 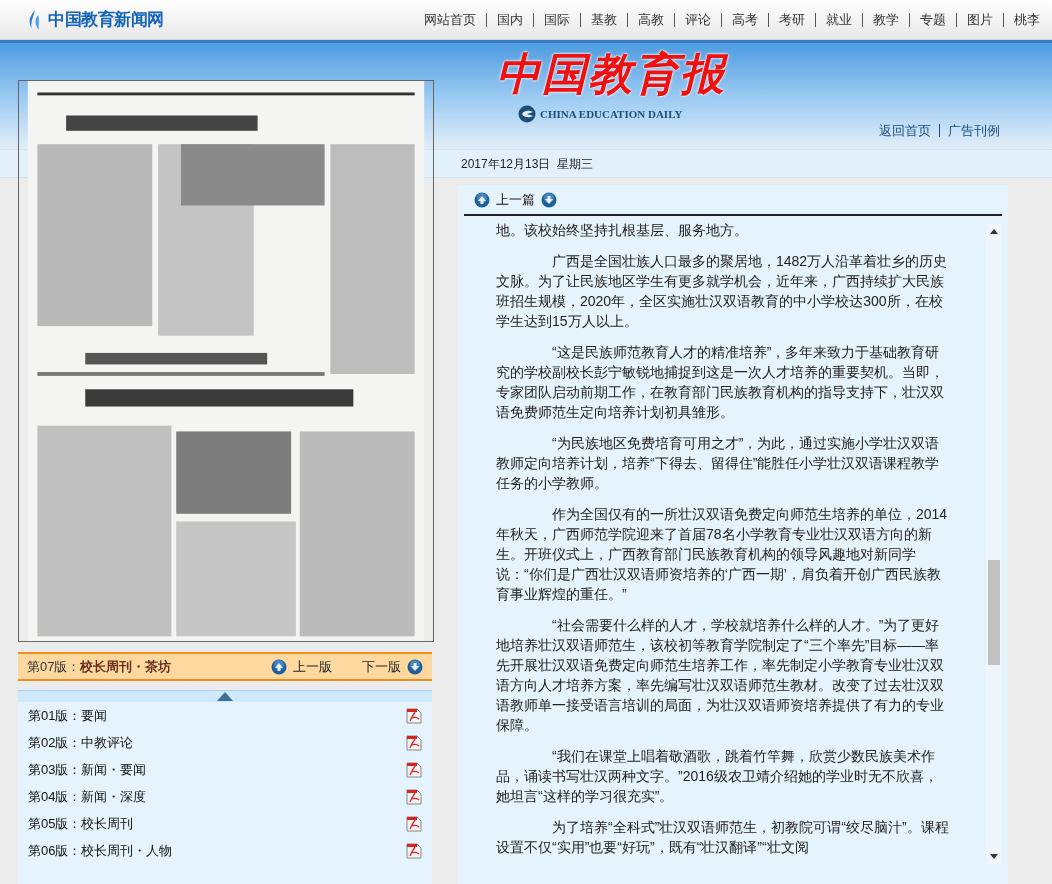 What do you see at coordinates (312, 666) in the screenshot?
I see `previous-edition-link: 上一版` at bounding box center [312, 666].